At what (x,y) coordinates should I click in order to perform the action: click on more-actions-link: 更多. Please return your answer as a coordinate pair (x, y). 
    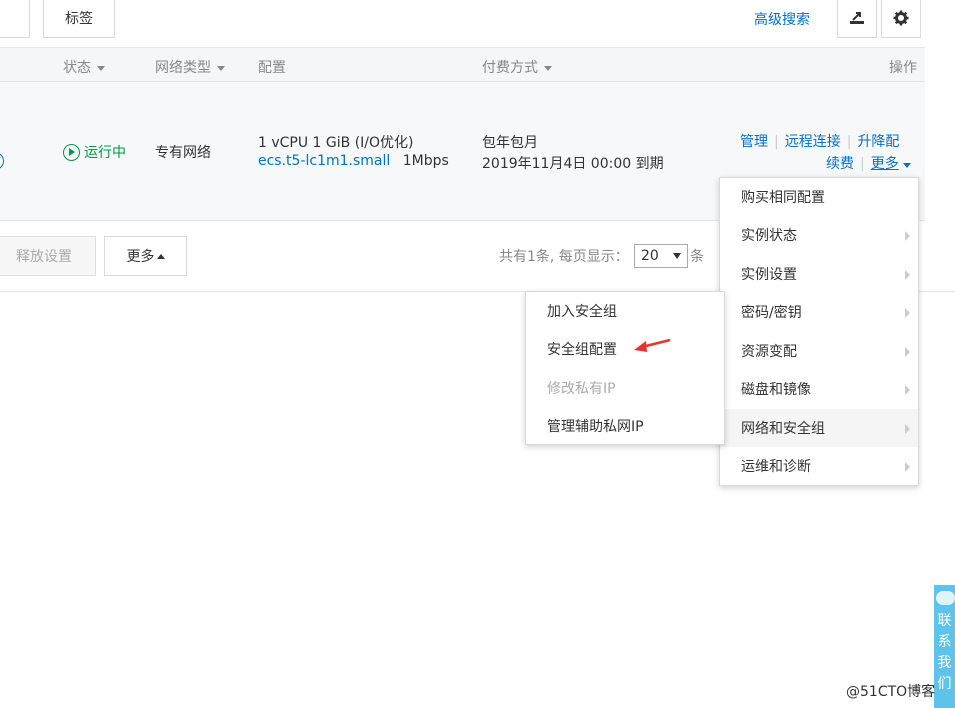
    Looking at the image, I should click on (891, 164).